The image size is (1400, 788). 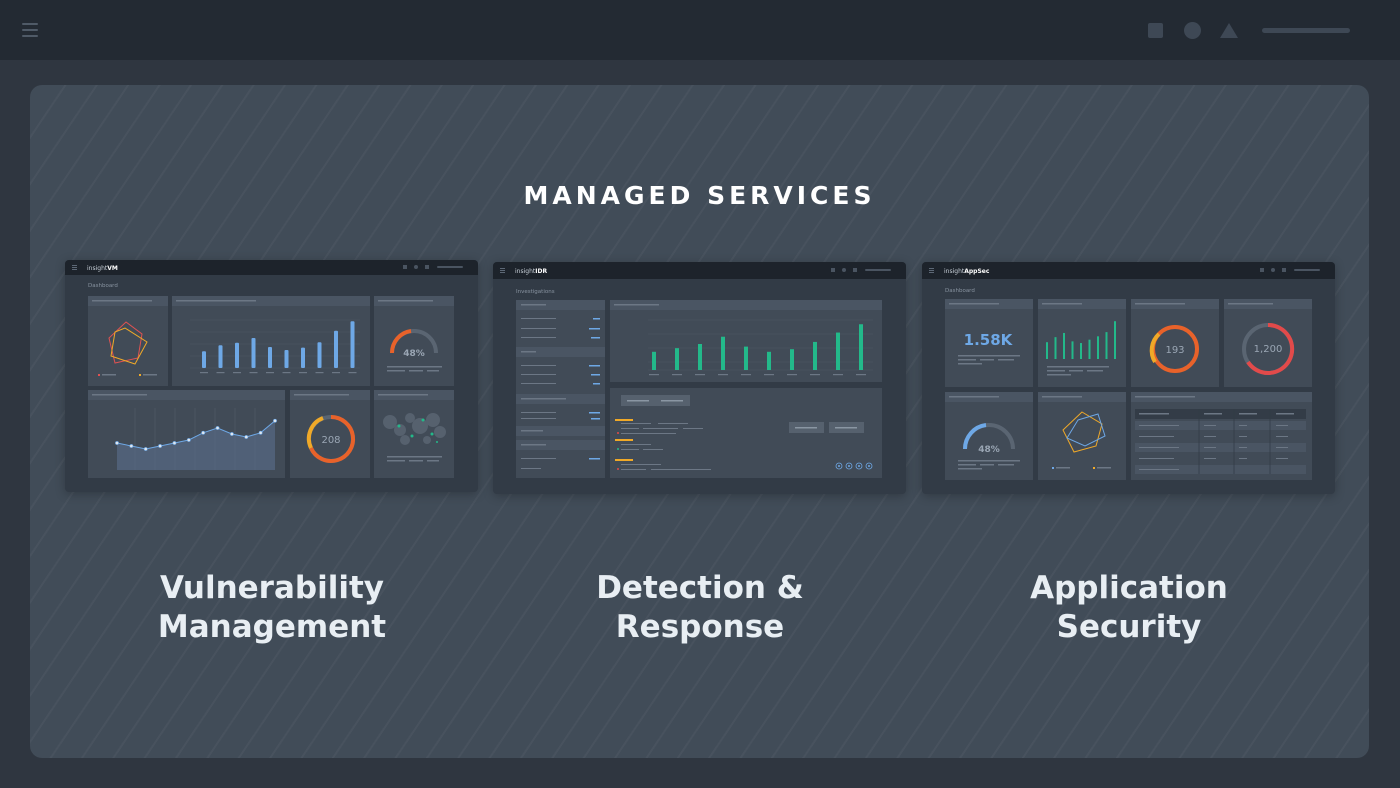 What do you see at coordinates (535, 292) in the screenshot?
I see `investigations-title: Investigations` at bounding box center [535, 292].